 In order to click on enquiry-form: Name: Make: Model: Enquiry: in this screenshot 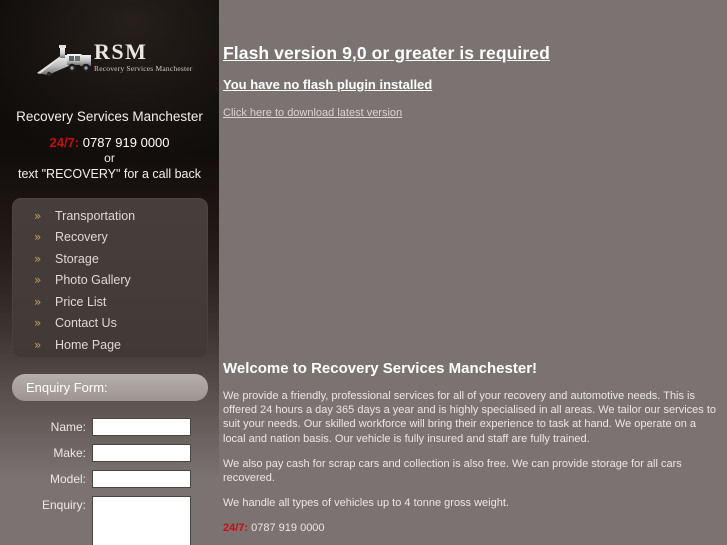, I will do `click(109, 481)`.